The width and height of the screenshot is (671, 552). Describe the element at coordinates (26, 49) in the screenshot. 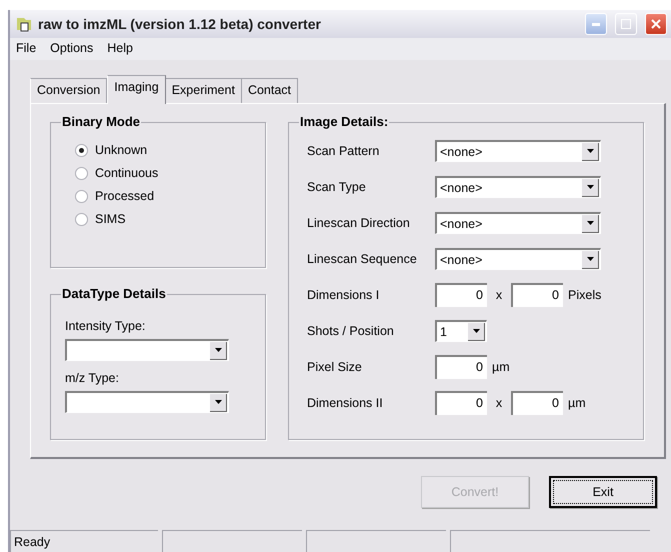

I see `menu-item: File` at that location.